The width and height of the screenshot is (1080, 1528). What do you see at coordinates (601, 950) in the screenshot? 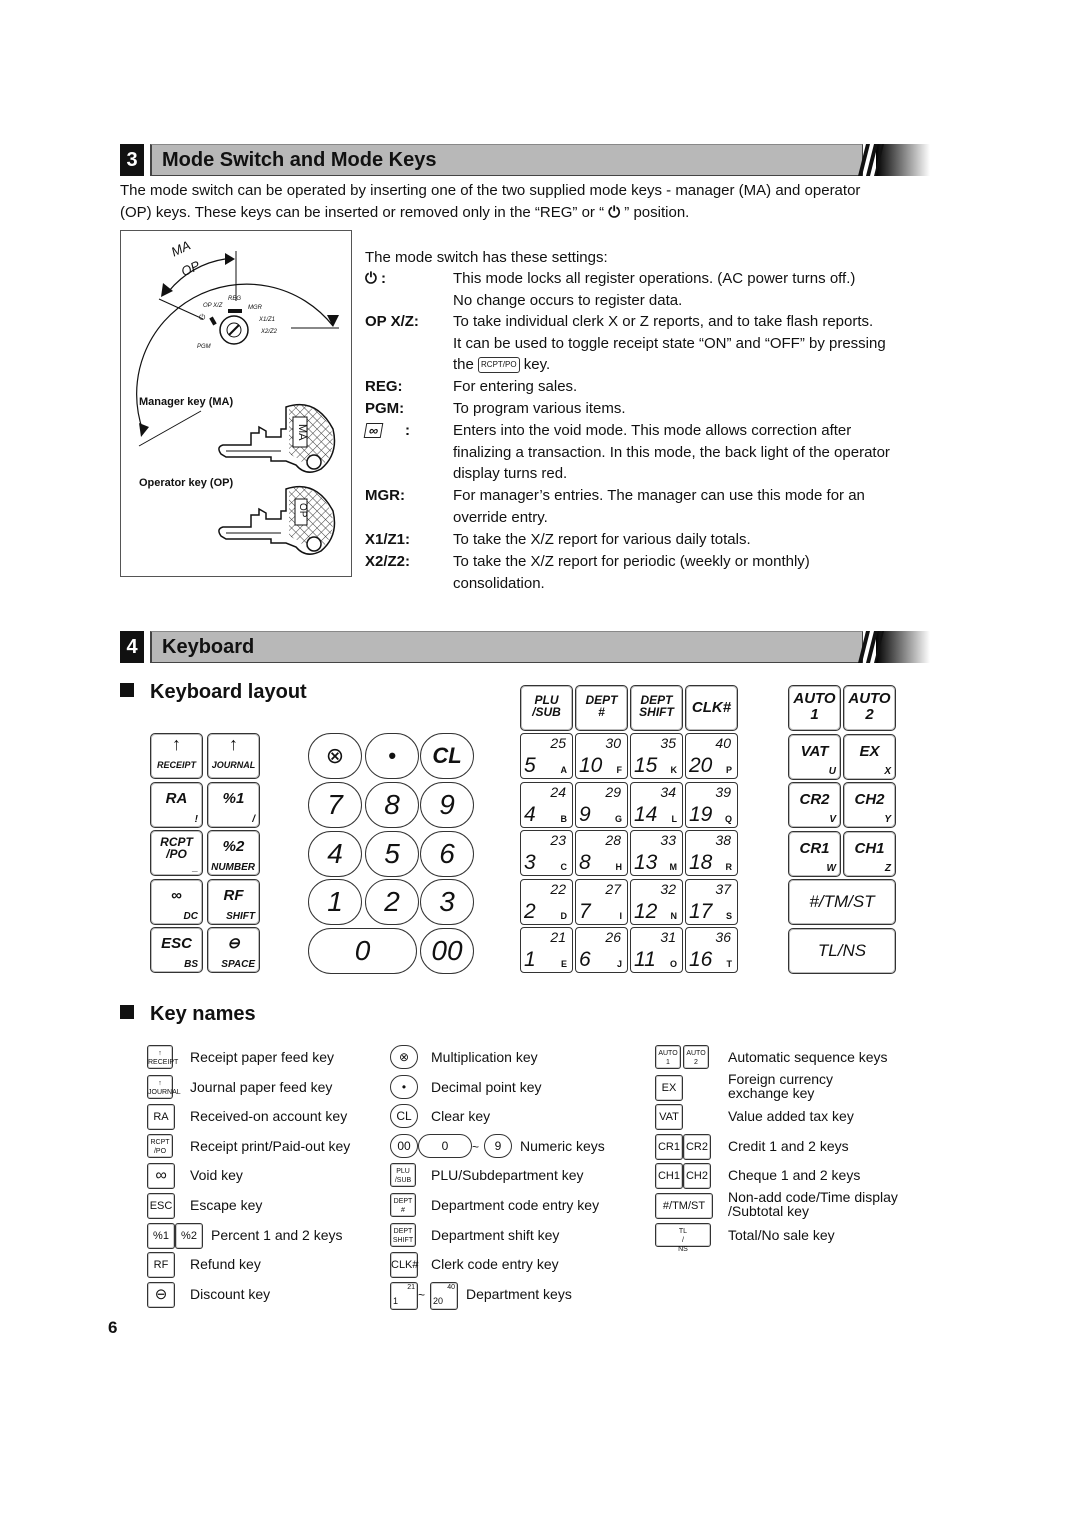
I see `department-key-6: 26 6 J` at bounding box center [601, 950].